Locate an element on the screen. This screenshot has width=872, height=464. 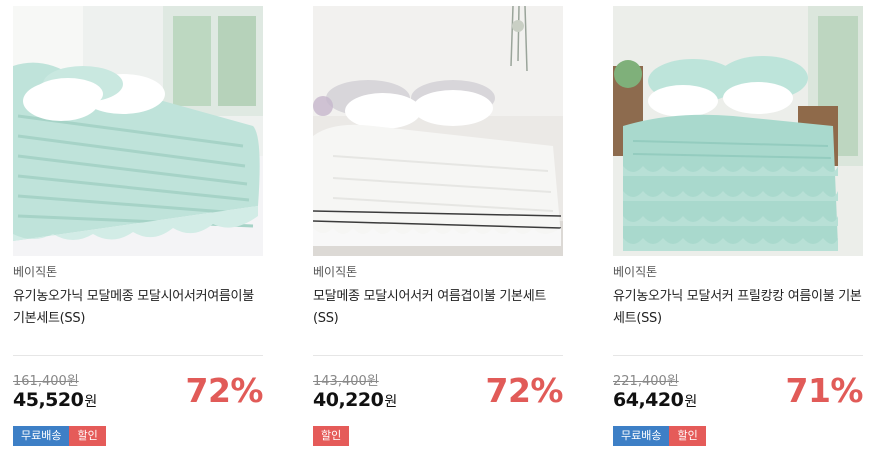
sale-price-value: 45,520 is located at coordinates (48, 400).